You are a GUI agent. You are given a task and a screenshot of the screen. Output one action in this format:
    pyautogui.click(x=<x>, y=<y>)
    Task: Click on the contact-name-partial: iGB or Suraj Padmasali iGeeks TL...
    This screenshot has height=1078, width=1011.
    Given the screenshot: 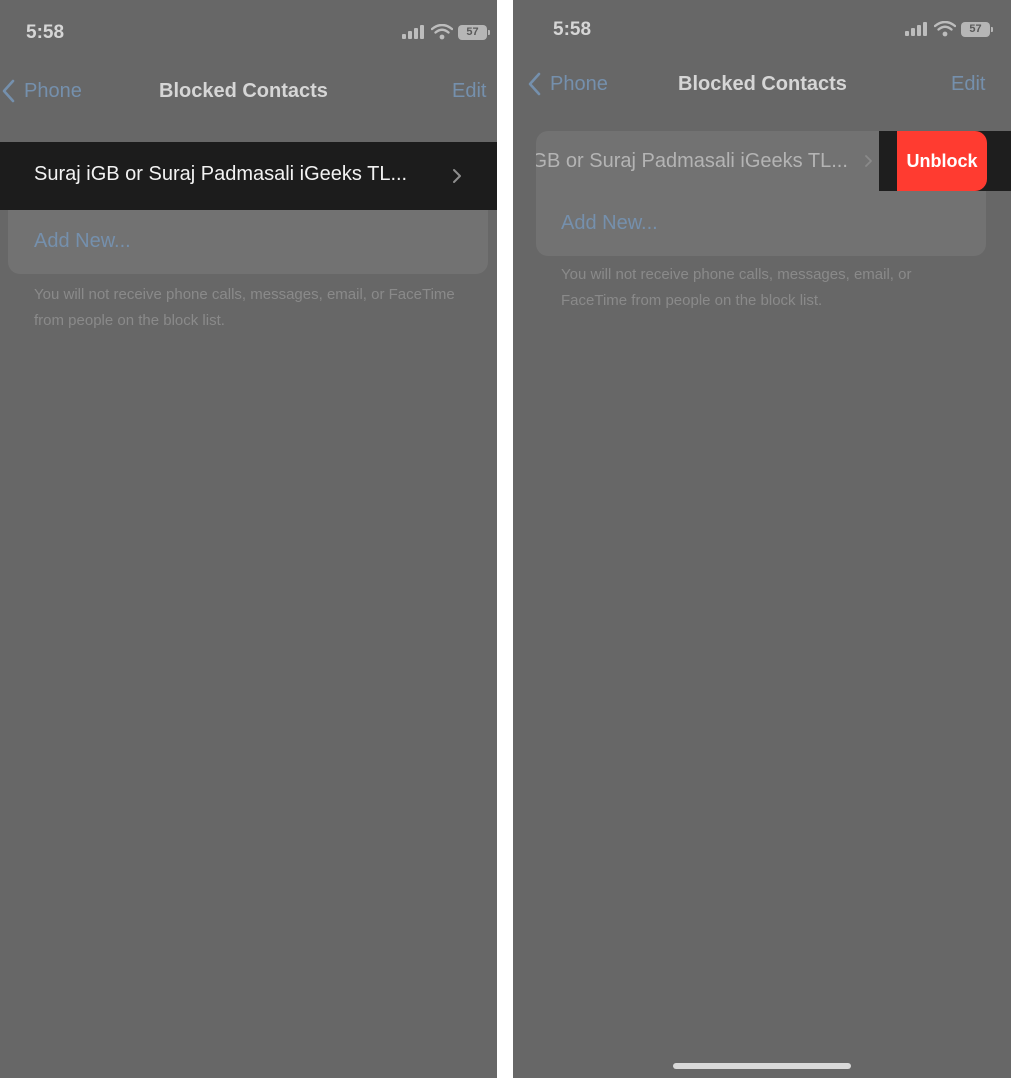 What is the action you would take?
    pyautogui.click(x=692, y=160)
    